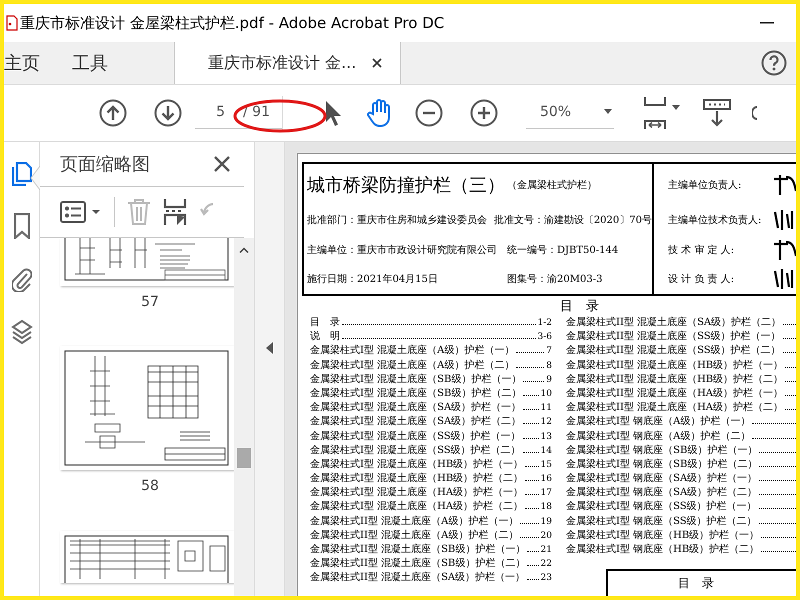  What do you see at coordinates (663, 549) in the screenshot?
I see `toc-entry: 金属梁柱式I型 钢底座（HB级）护栏（二）` at bounding box center [663, 549].